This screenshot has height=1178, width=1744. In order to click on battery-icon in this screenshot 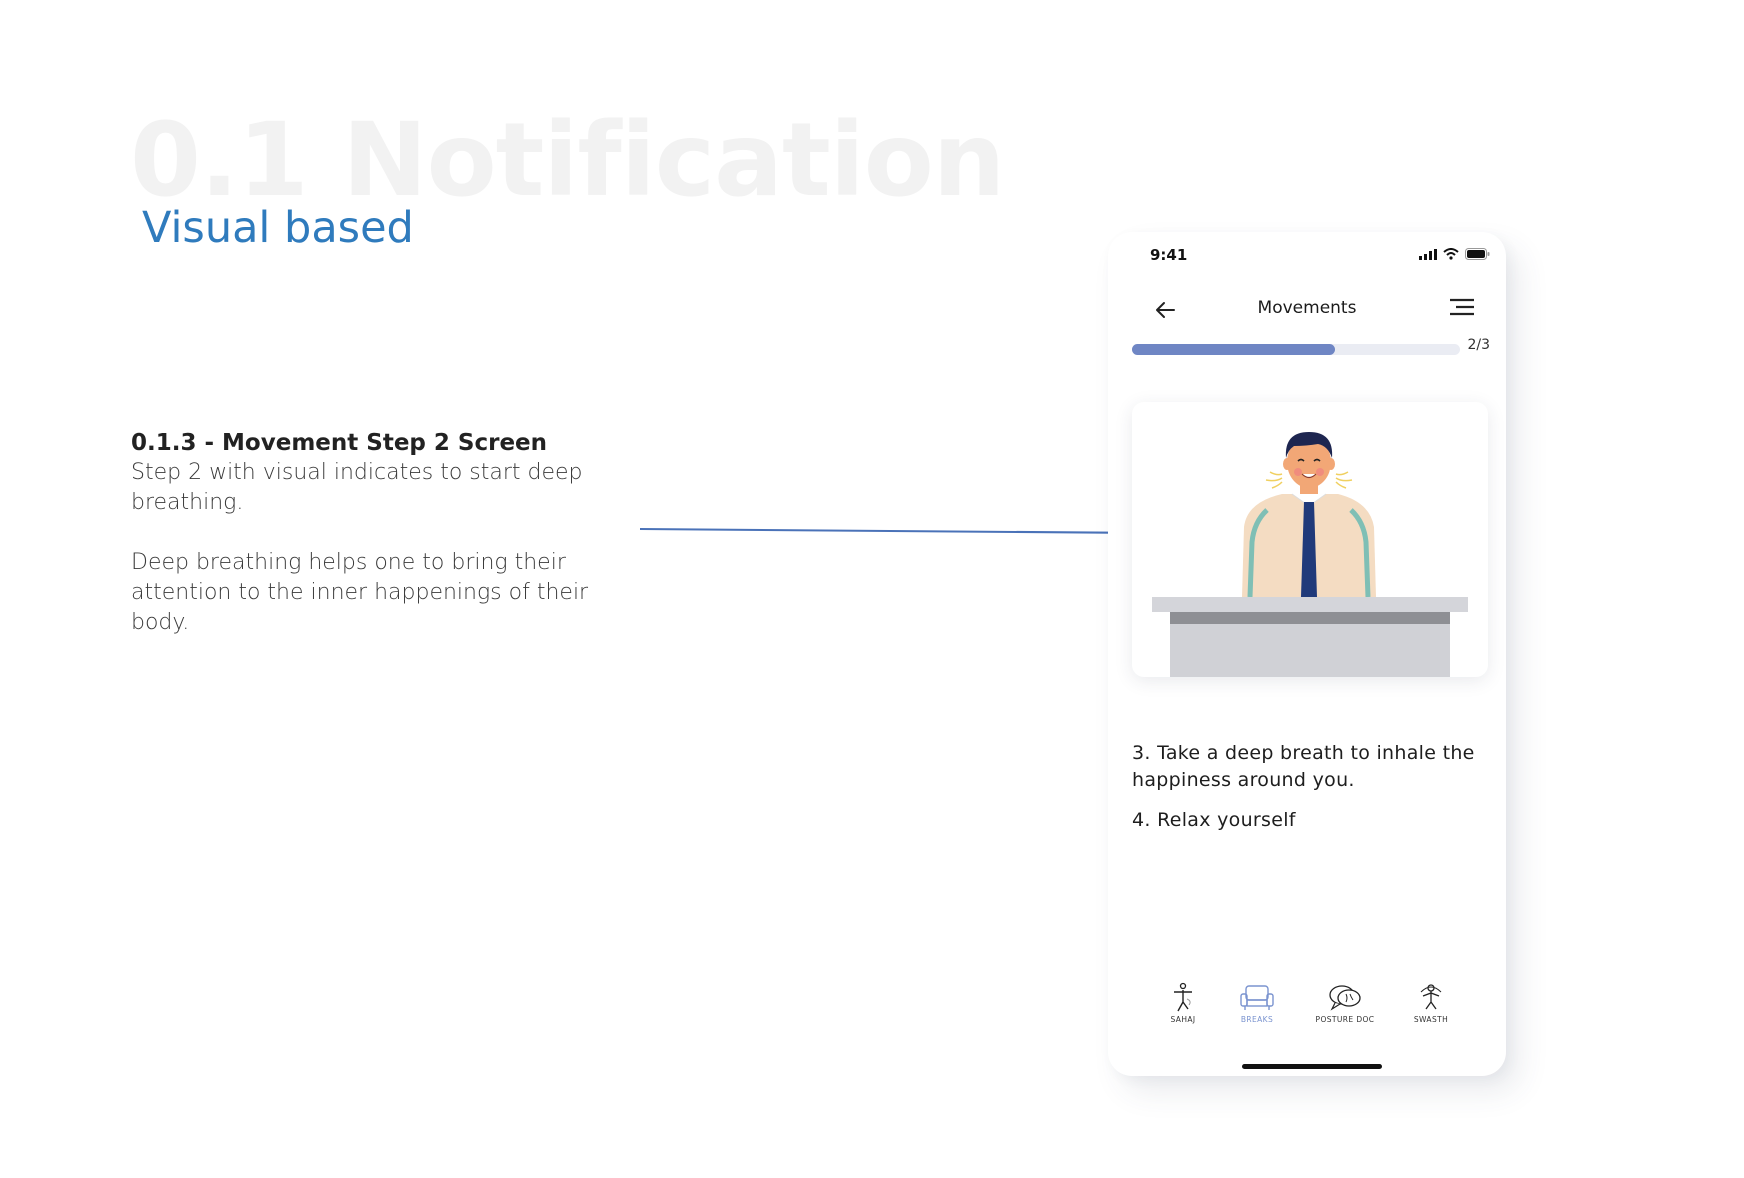, I will do `click(1477, 254)`.